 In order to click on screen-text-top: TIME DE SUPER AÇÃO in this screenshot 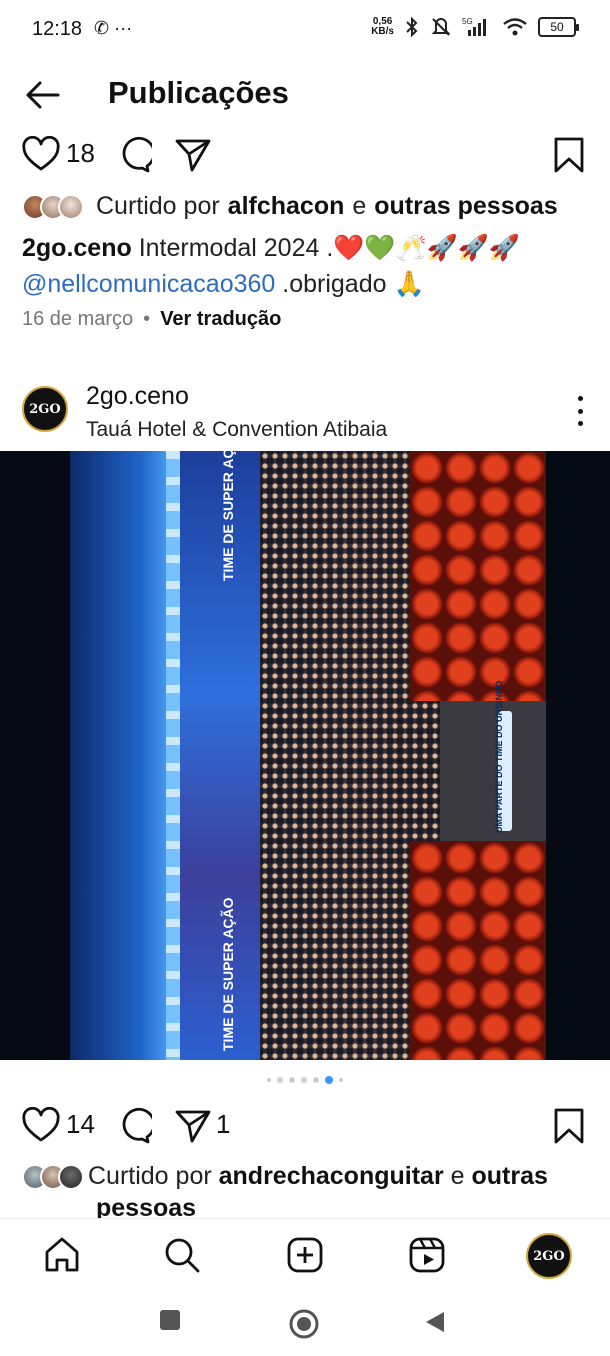, I will do `click(228, 516)`.